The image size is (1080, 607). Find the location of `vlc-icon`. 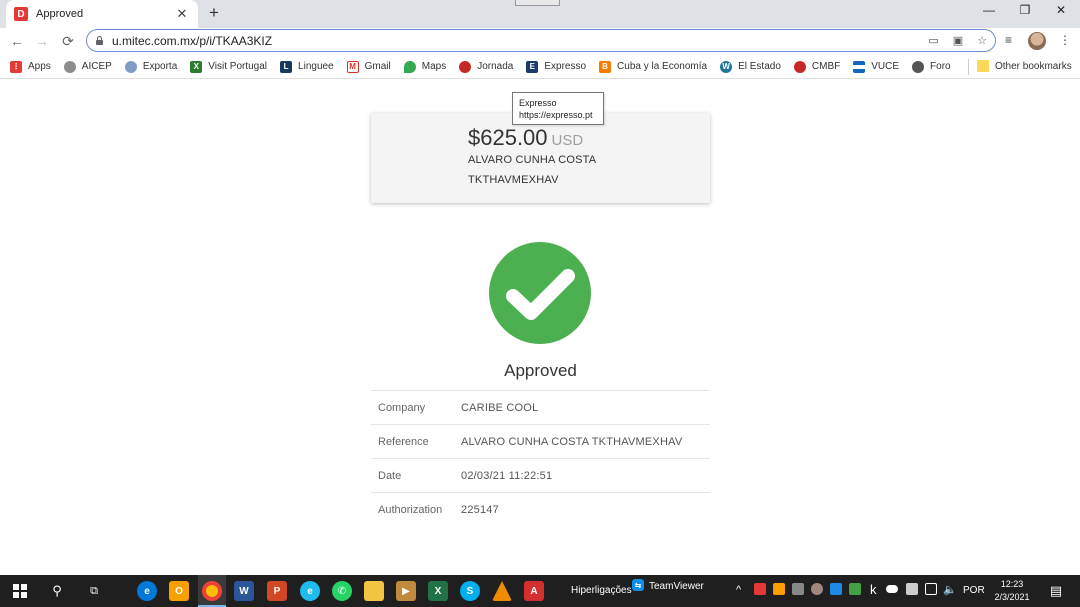

vlc-icon is located at coordinates (502, 591).